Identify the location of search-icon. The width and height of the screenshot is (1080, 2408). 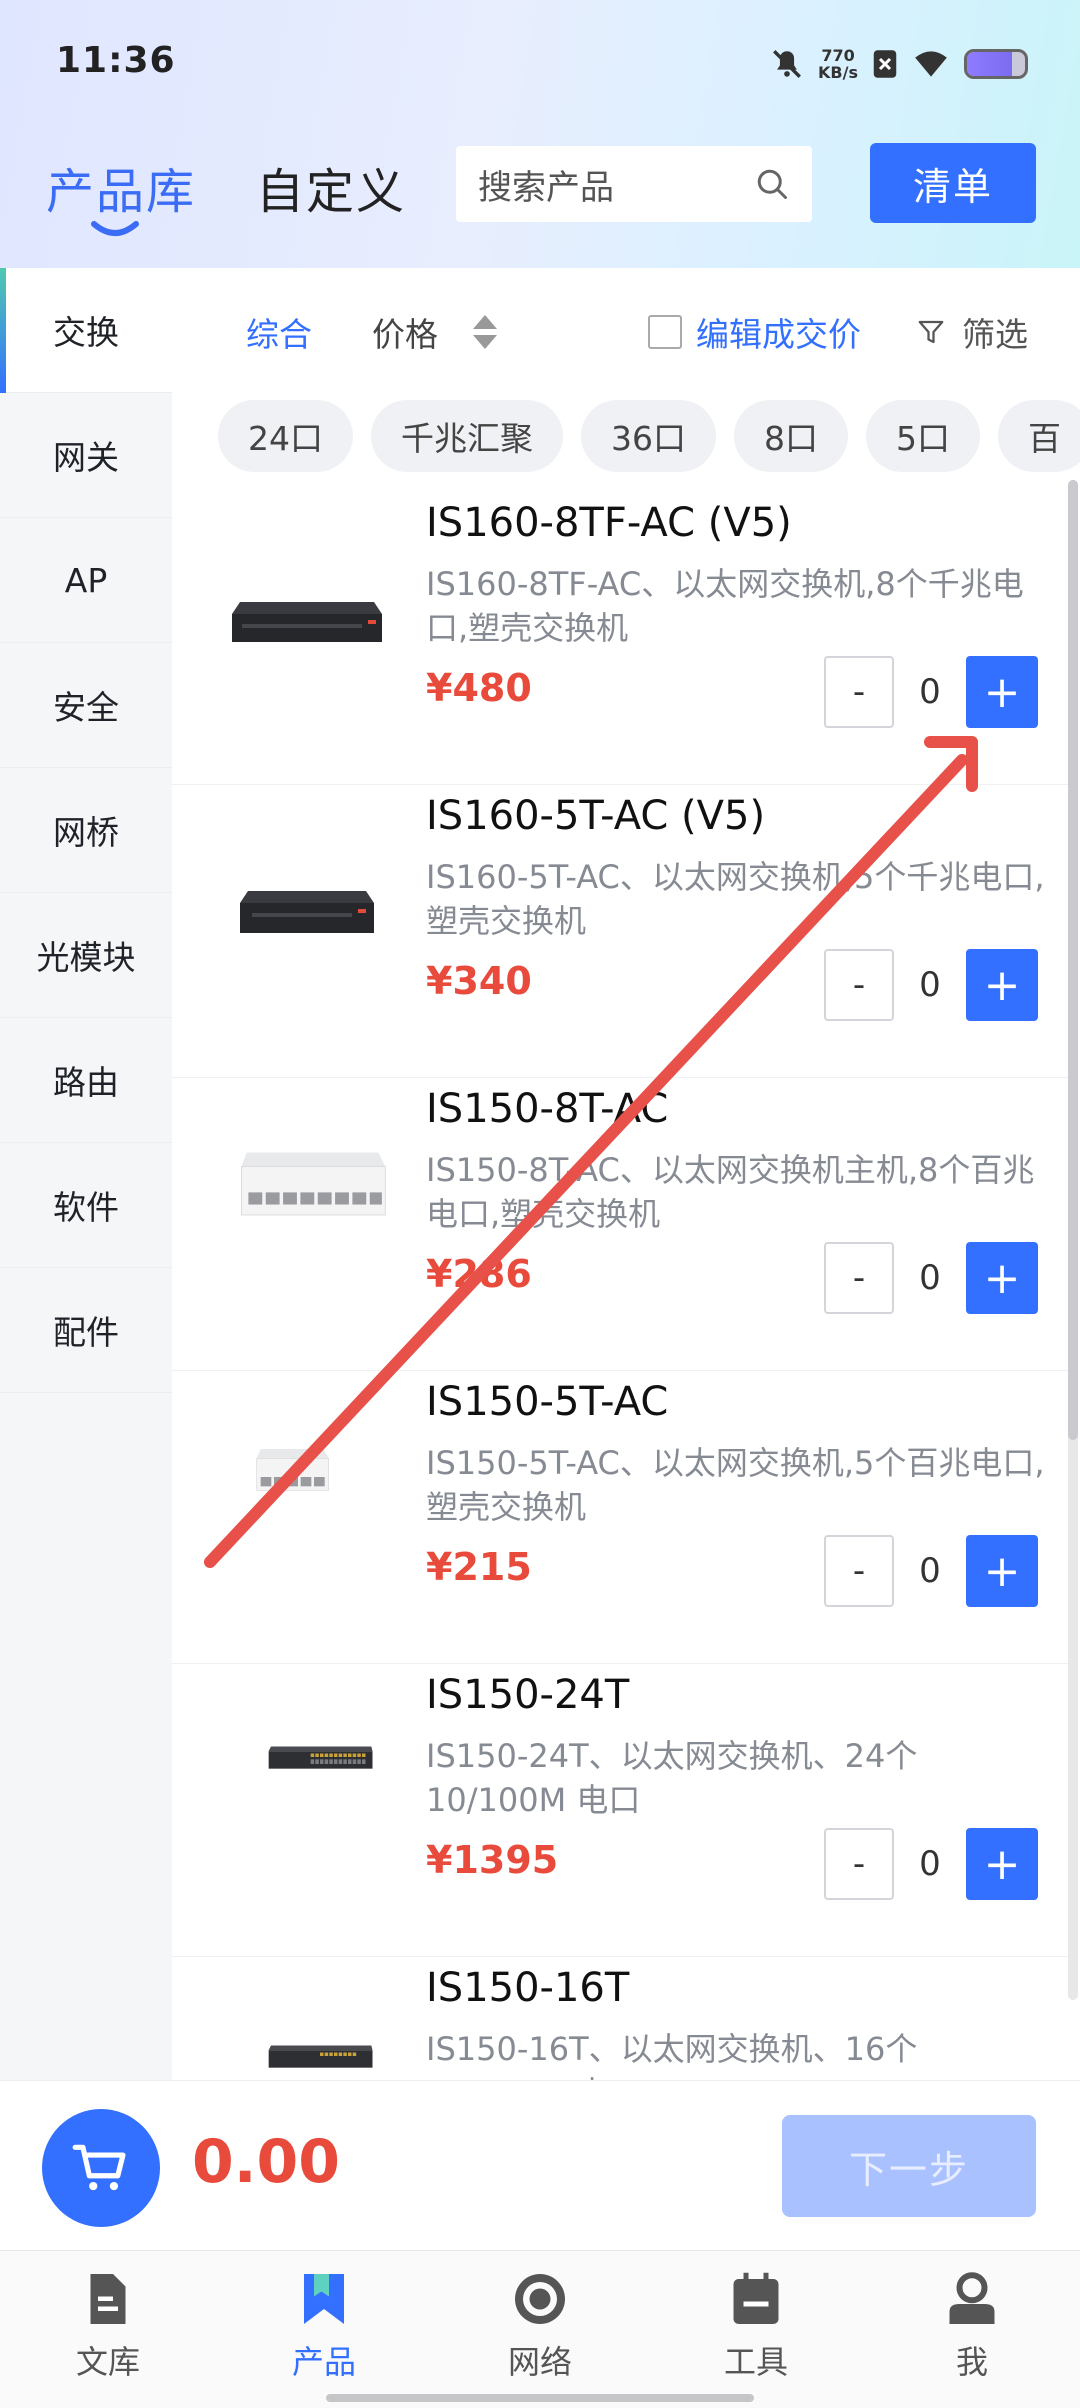
(772, 184).